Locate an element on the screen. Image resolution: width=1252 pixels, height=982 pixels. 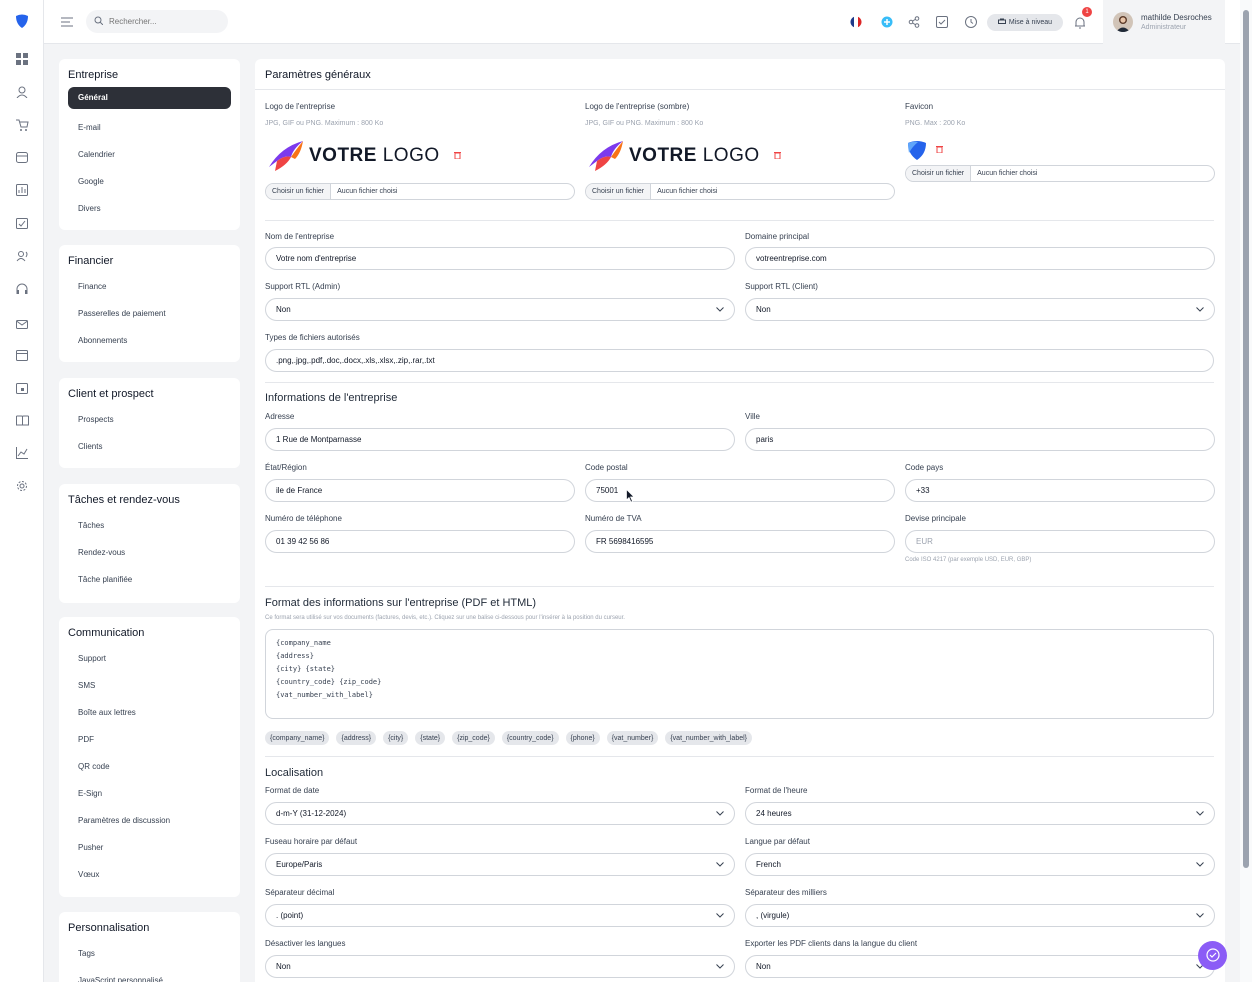
nav-item-email: E-mail is located at coordinates (149, 127).